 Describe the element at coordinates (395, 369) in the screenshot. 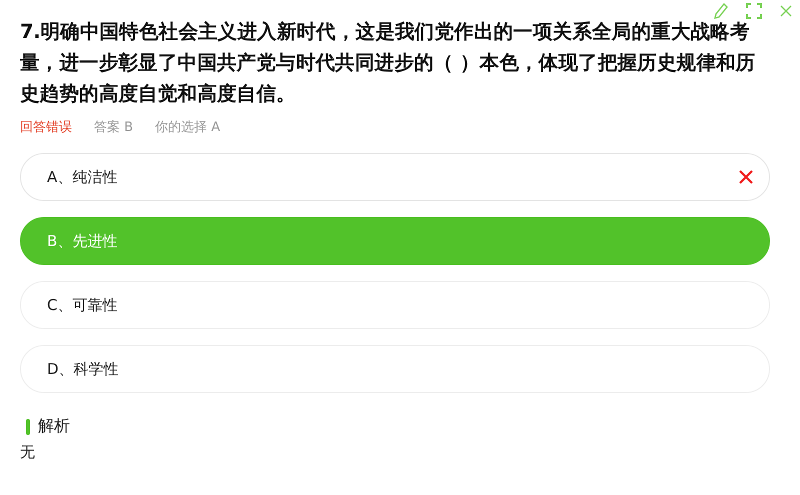

I see `option-item: D、科学性` at that location.